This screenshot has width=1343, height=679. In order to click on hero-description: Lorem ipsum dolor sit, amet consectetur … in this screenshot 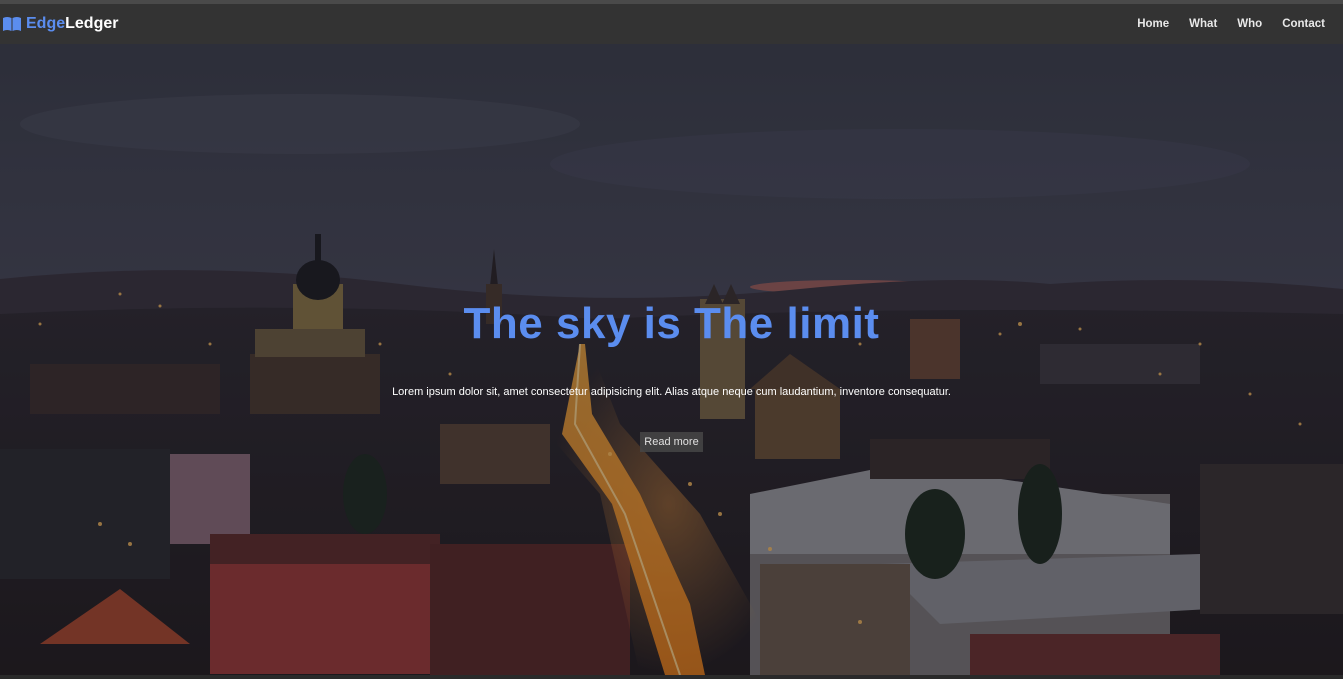, I will do `click(671, 392)`.